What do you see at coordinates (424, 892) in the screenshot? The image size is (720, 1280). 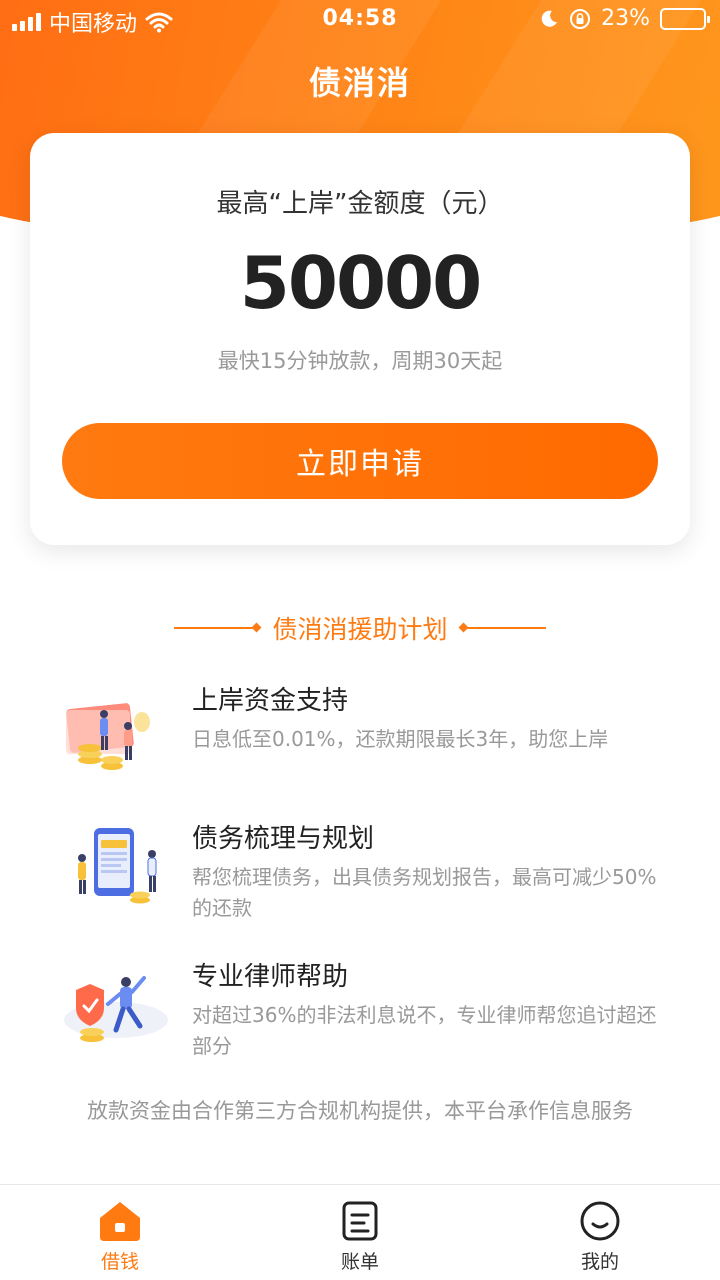 I see `feature-description: 帮您梳理债务，出具债务规划报告，最高可减少50%的还款` at bounding box center [424, 892].